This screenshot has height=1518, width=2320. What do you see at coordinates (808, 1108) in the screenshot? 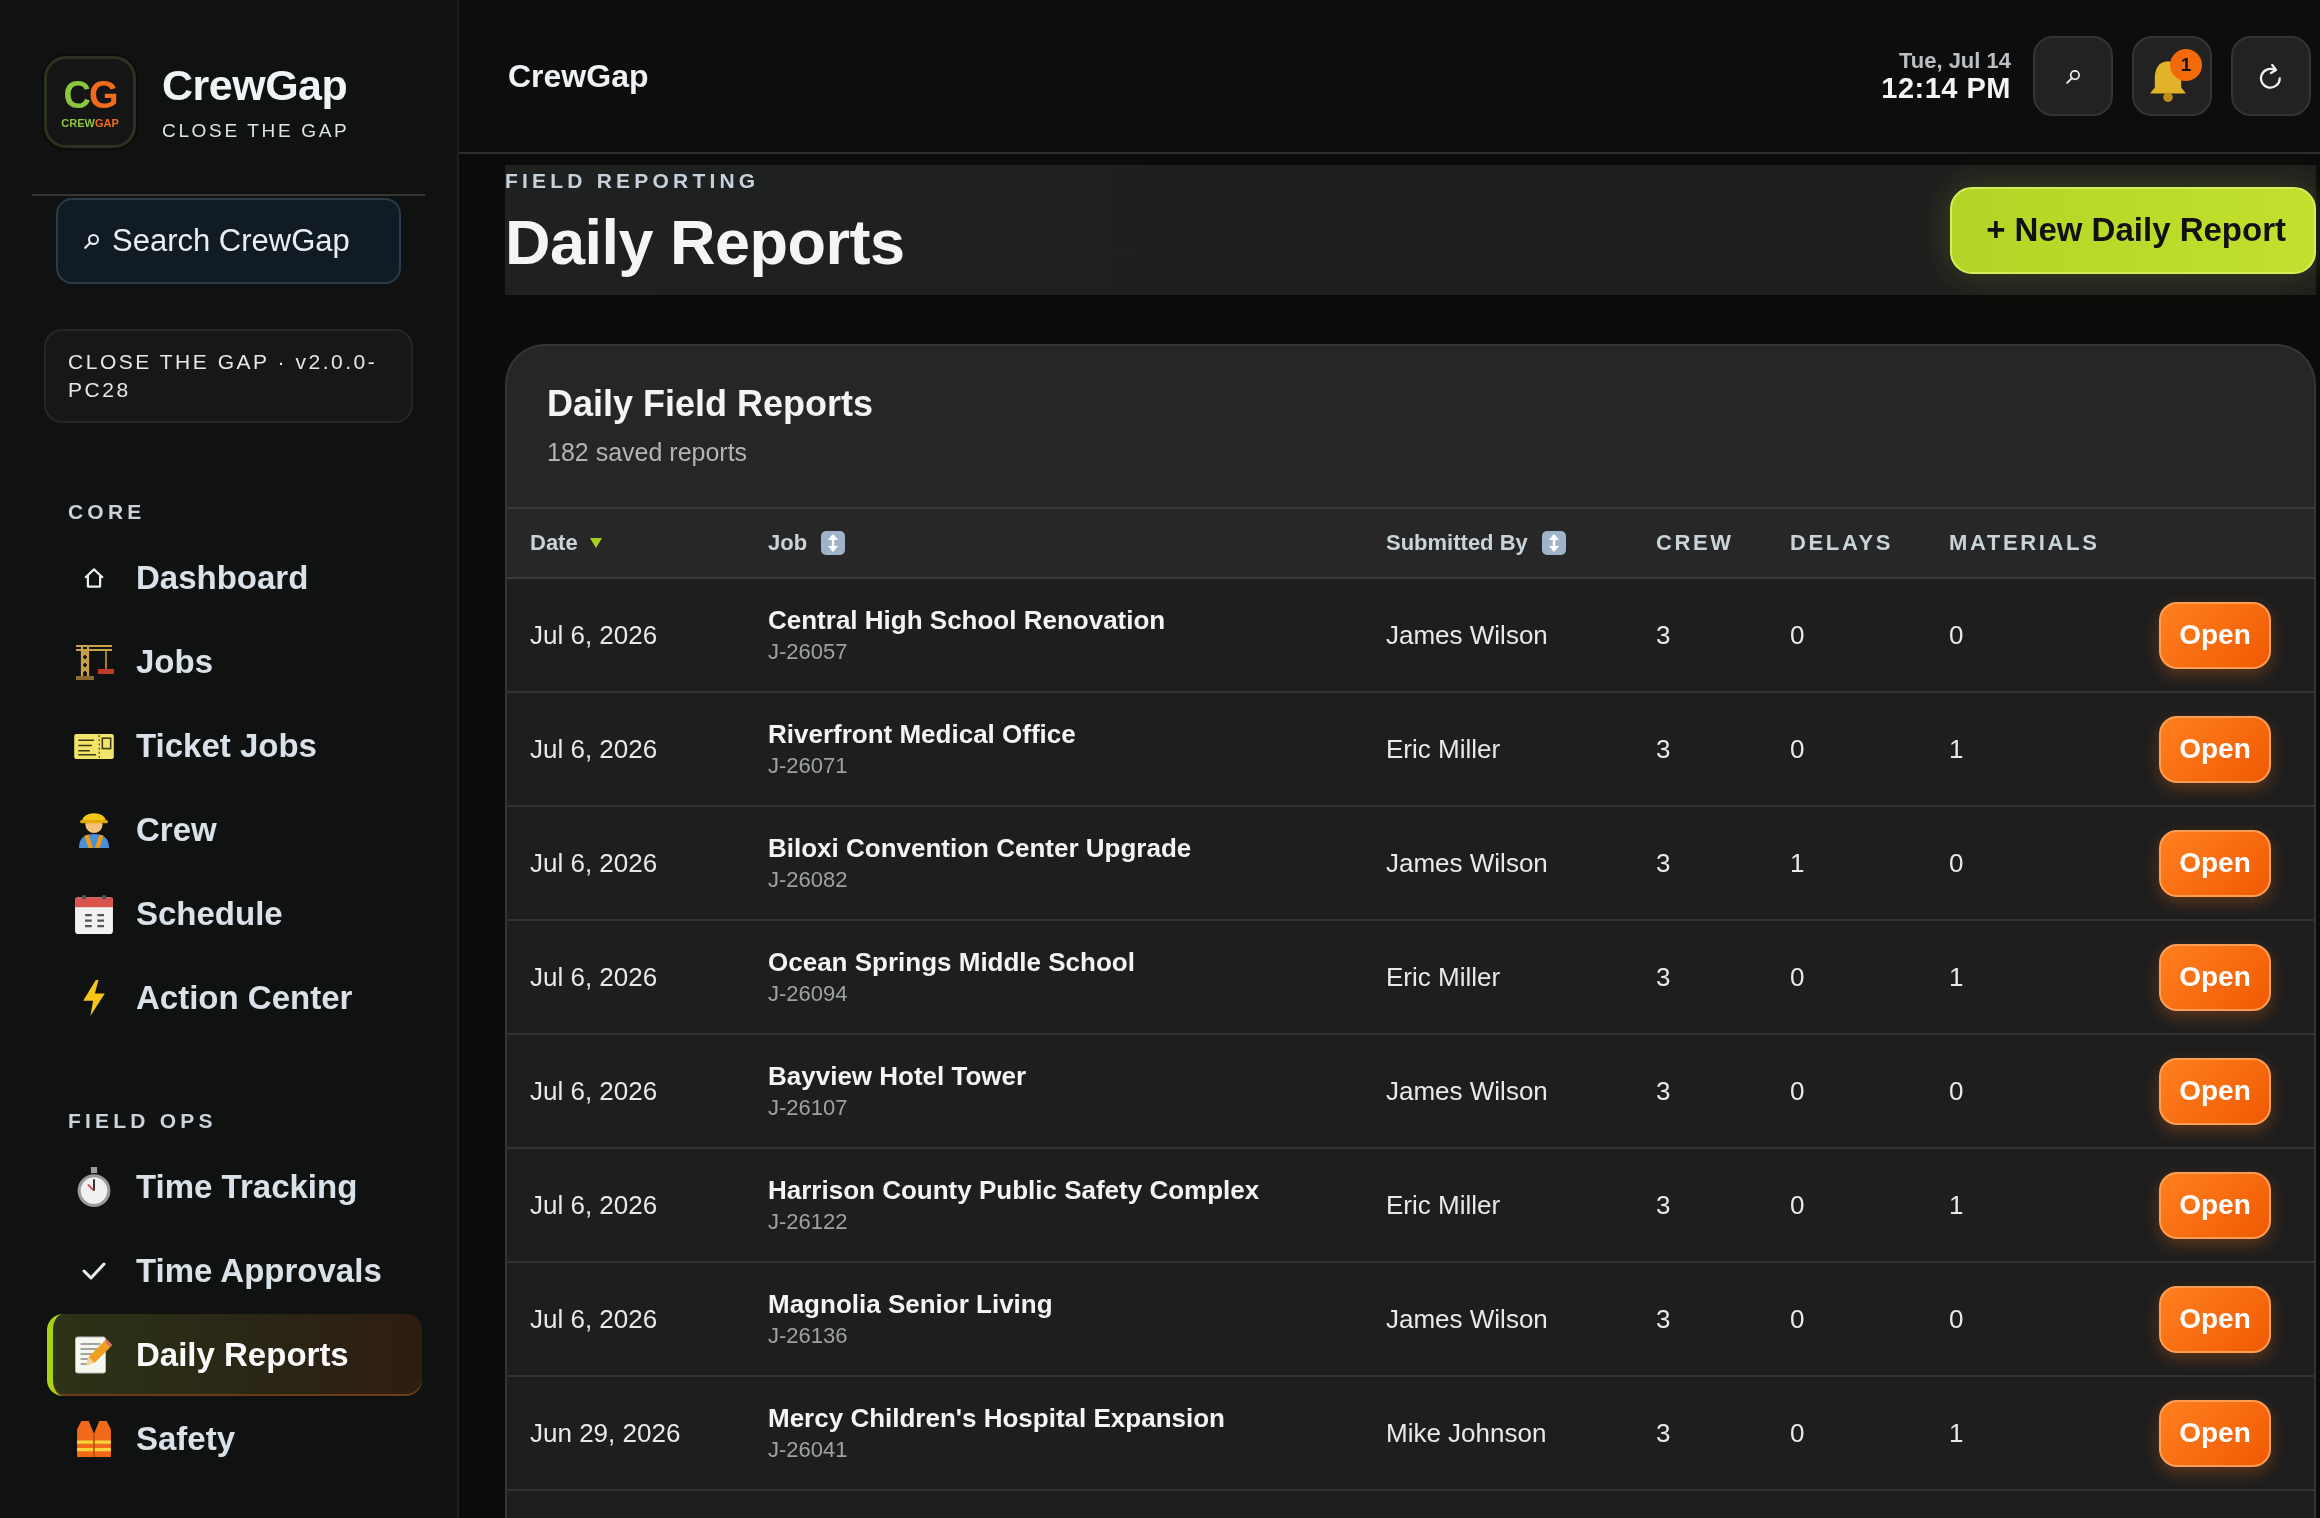
I see `job-id: J-26107` at bounding box center [808, 1108].